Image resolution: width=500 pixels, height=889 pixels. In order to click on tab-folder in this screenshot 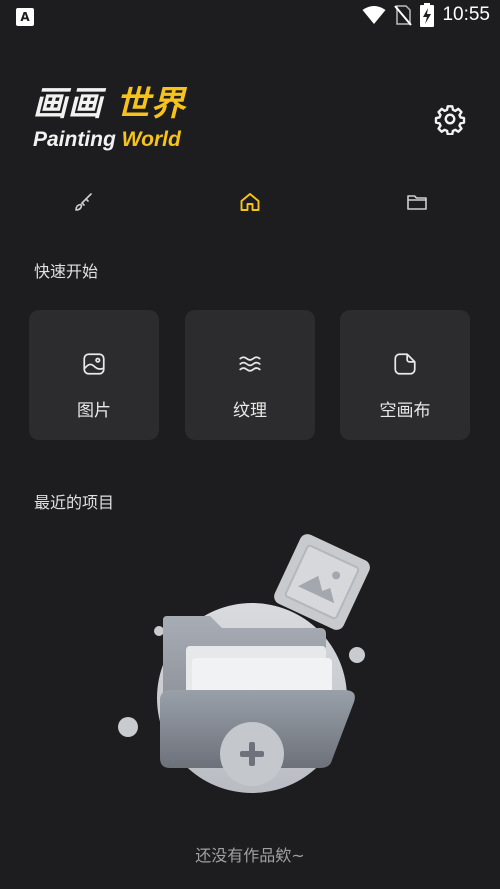, I will do `click(417, 202)`.